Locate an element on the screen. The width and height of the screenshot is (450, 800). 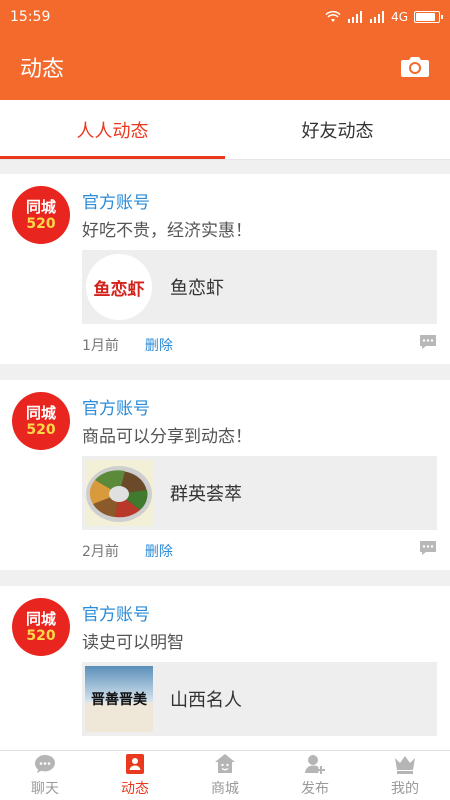
post-content: 商品可以分享到动态！ is located at coordinates (167, 437).